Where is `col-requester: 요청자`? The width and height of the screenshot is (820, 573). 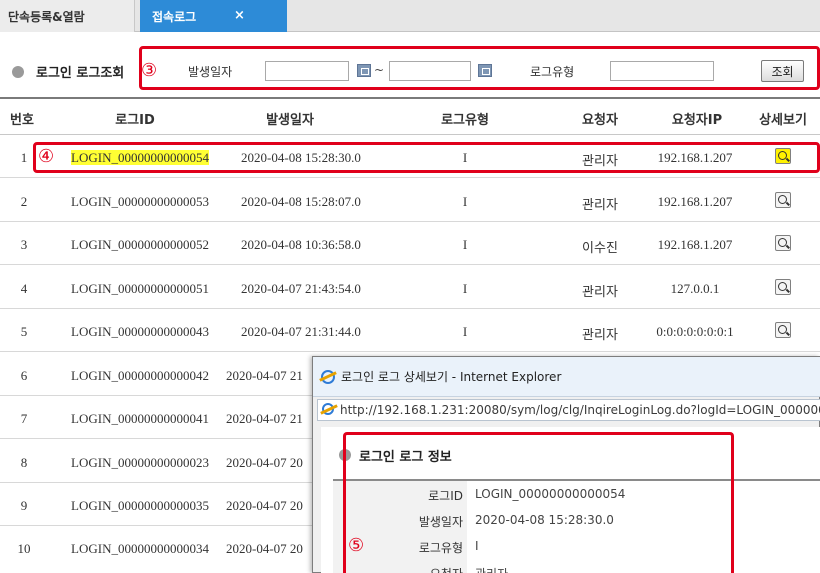 col-requester: 요청자 is located at coordinates (600, 120).